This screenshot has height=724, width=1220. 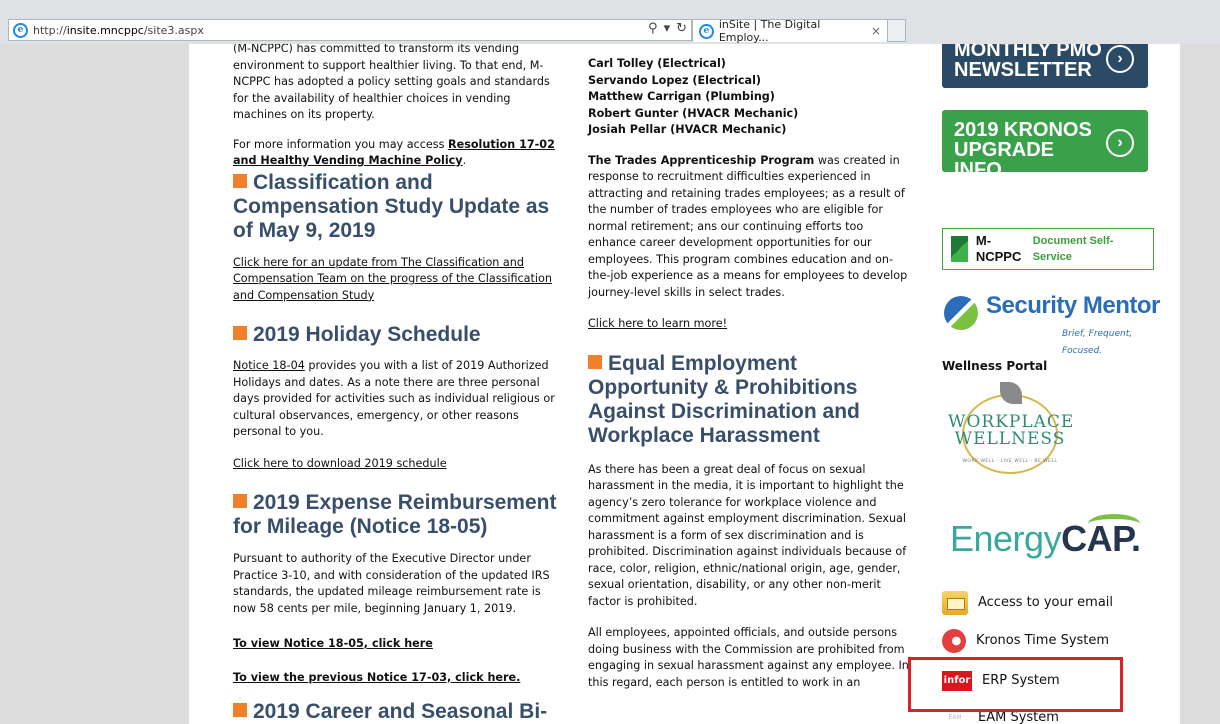 I want to click on energycap-en: Energy, so click(x=1006, y=538).